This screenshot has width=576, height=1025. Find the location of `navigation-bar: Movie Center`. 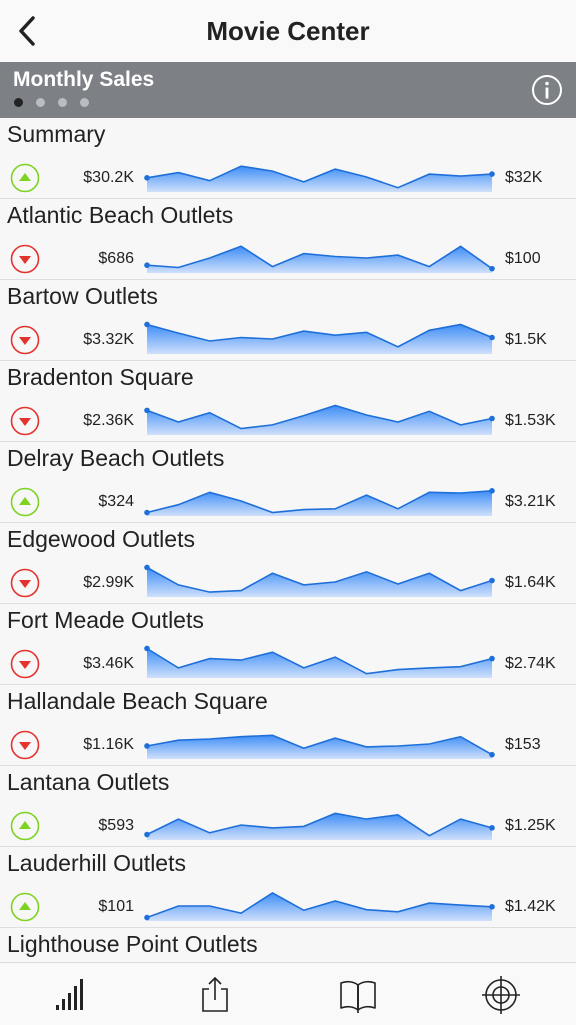

navigation-bar: Movie Center is located at coordinates (288, 31).